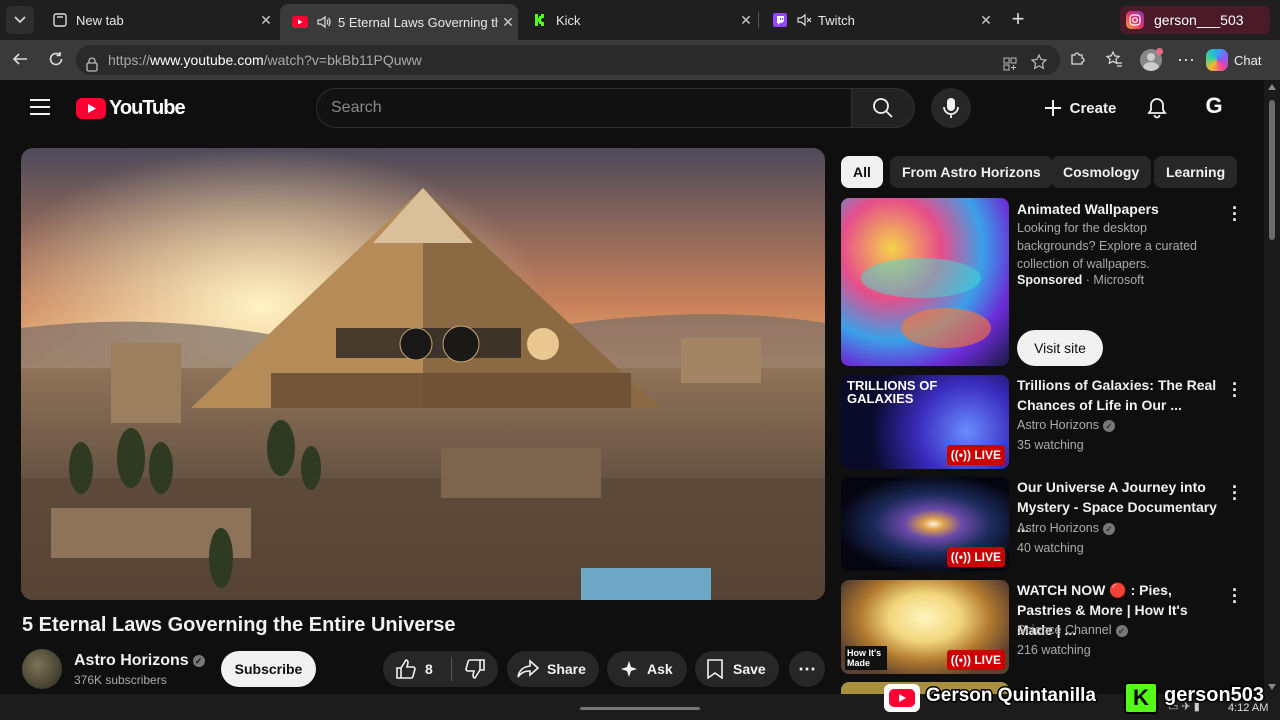 Image resolution: width=1280 pixels, height=720 pixels. I want to click on chip-learning: Learning, so click(1196, 172).